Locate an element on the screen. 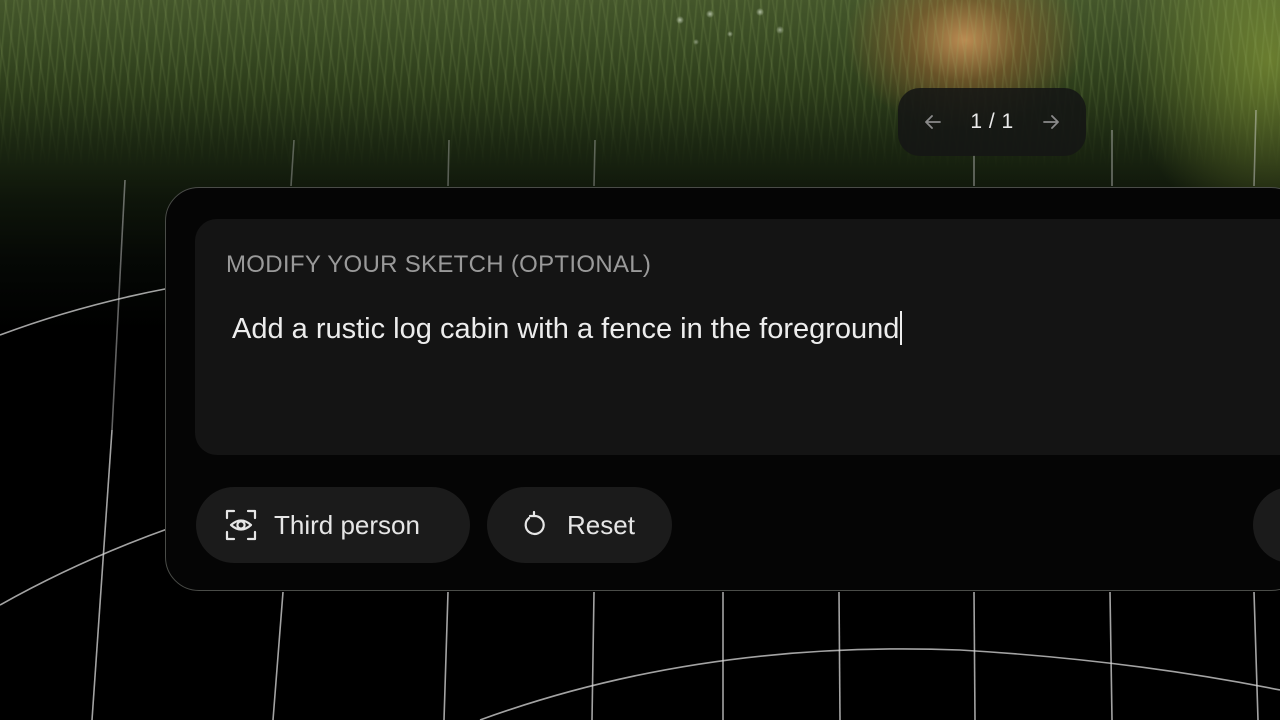 This screenshot has height=720, width=1280. result-pager: 1 / 1 is located at coordinates (992, 122).